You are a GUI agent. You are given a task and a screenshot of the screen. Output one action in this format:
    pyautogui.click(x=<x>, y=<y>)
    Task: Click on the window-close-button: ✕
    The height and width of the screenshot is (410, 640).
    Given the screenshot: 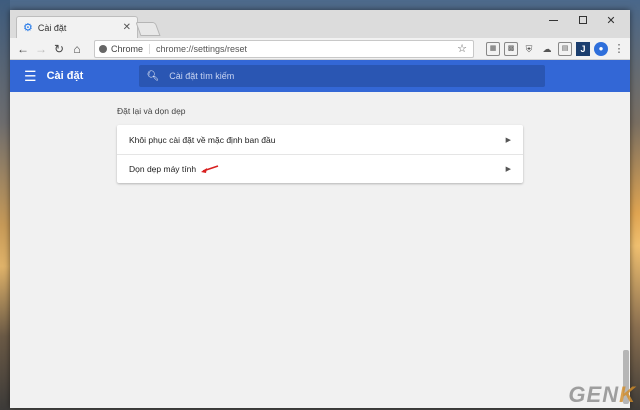 What is the action you would take?
    pyautogui.click(x=611, y=20)
    